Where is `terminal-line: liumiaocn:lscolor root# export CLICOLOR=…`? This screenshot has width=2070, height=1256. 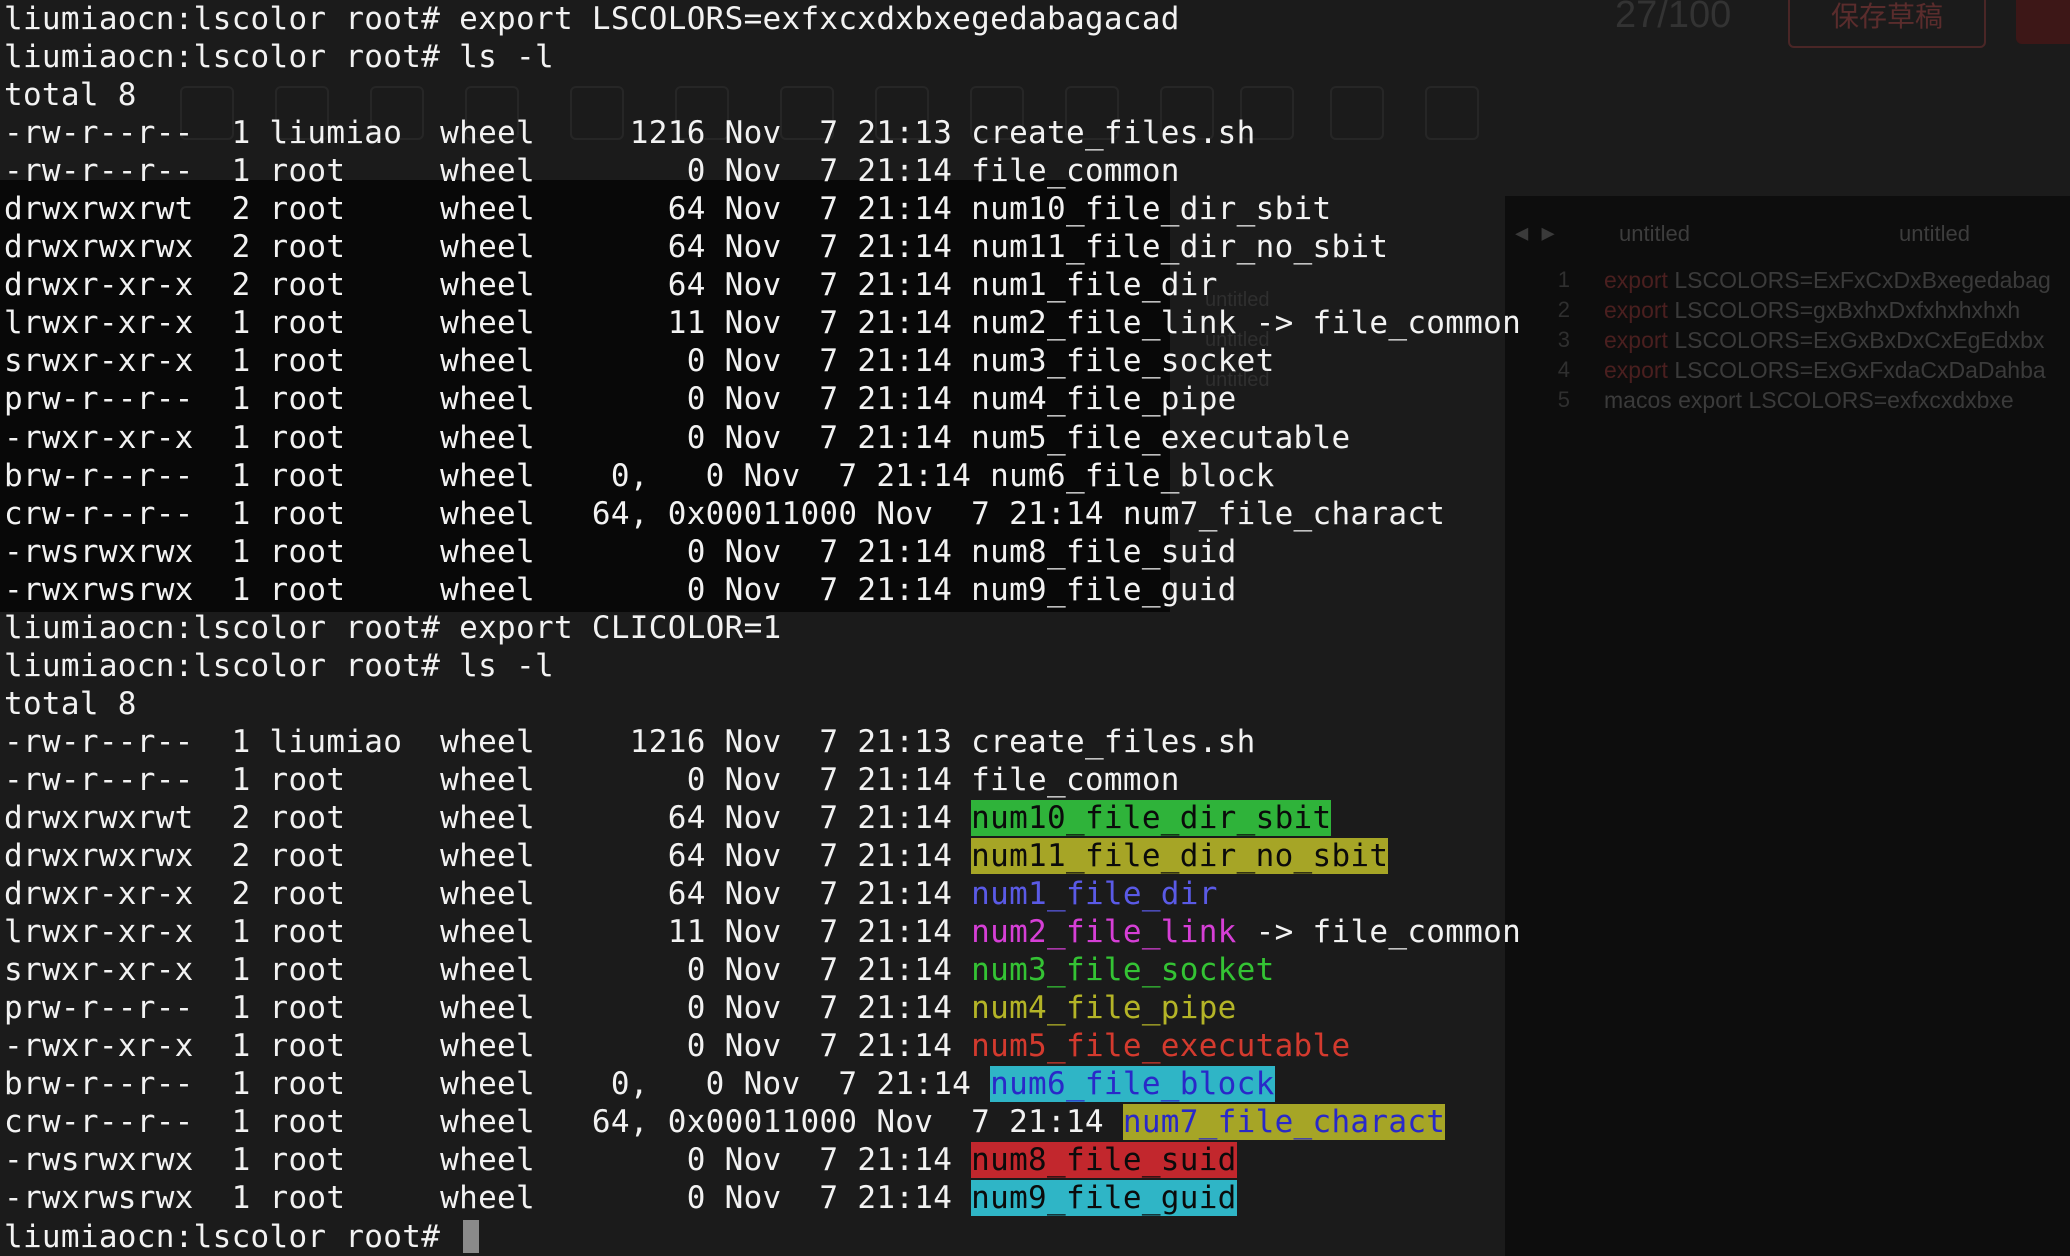
terminal-line: liumiaocn:lscolor root# export CLICOLOR=… is located at coordinates (1034, 628).